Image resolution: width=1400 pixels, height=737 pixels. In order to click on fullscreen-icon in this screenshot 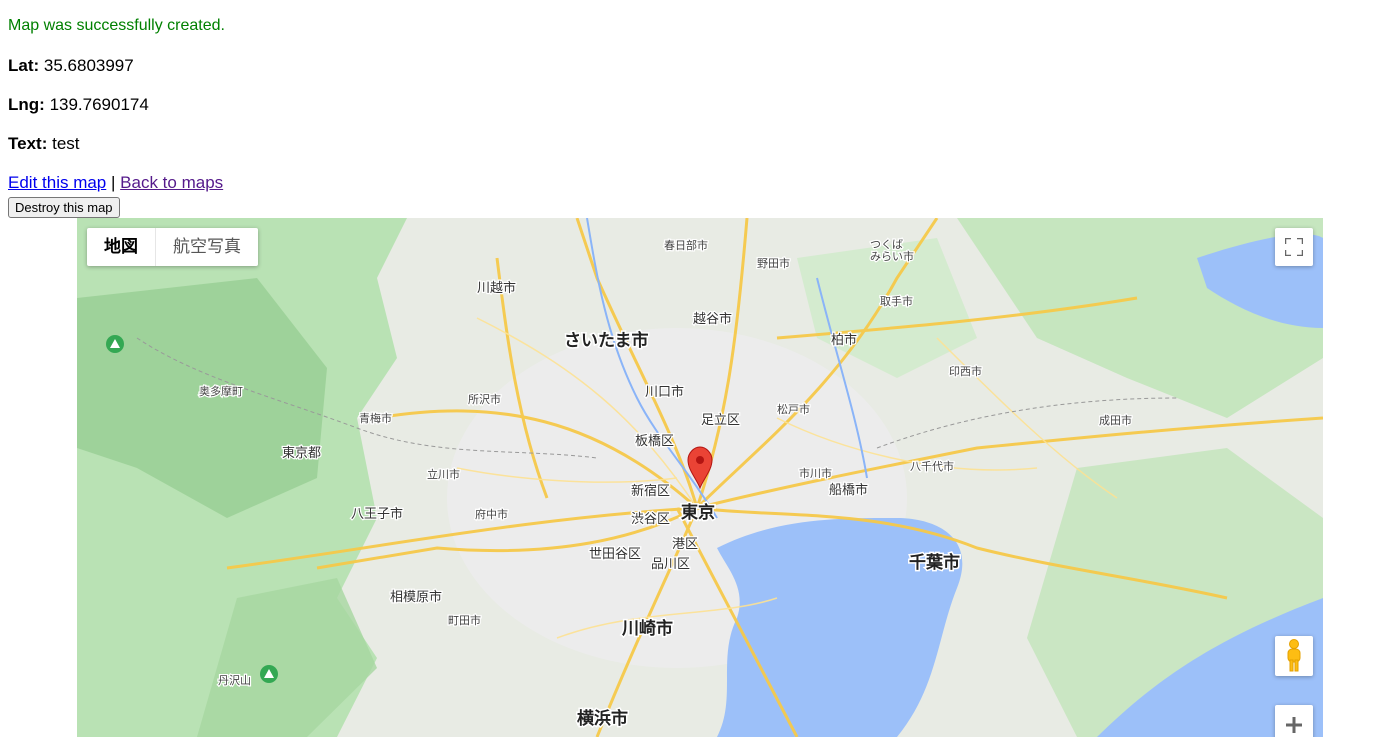, I will do `click(1294, 247)`.